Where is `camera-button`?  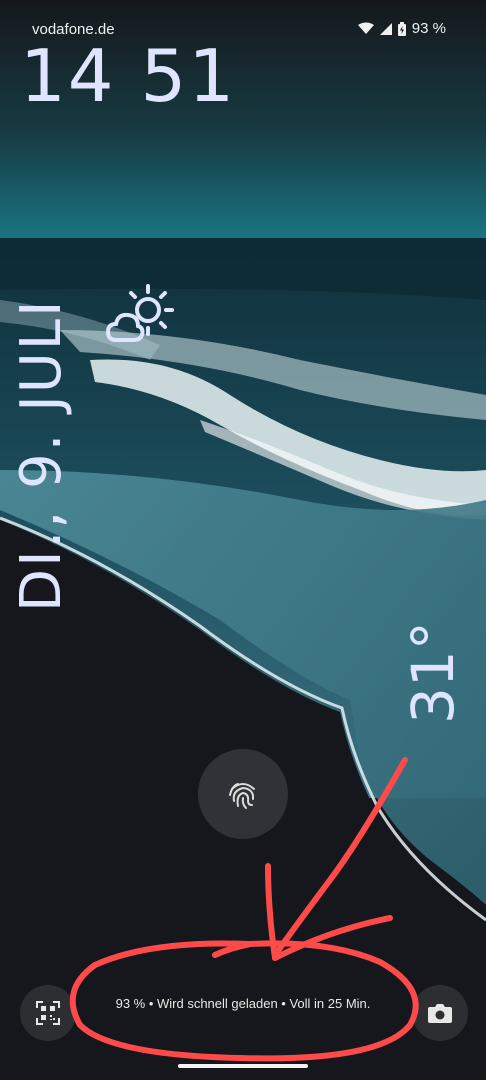
camera-button is located at coordinates (440, 1013).